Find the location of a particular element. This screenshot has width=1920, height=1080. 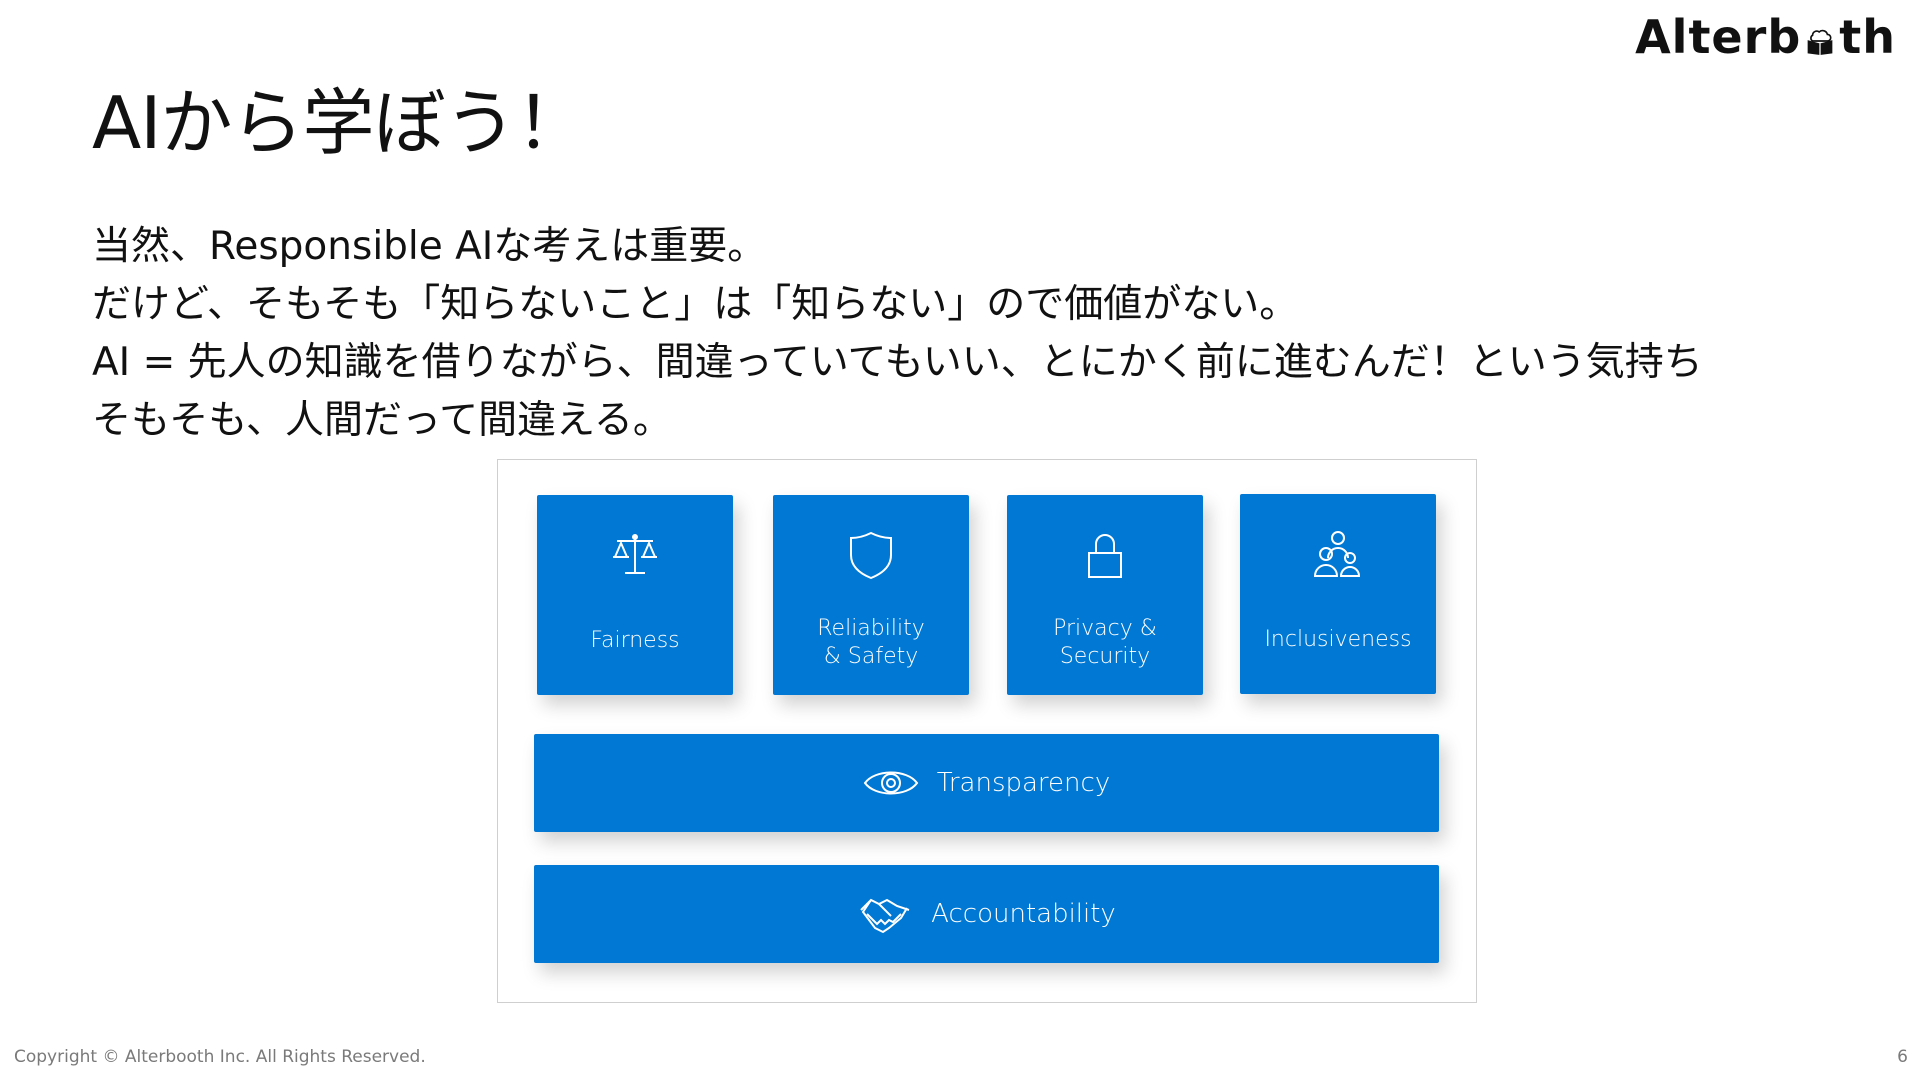

tile-inclusiveness: Inclusiveness is located at coordinates (1338, 594).